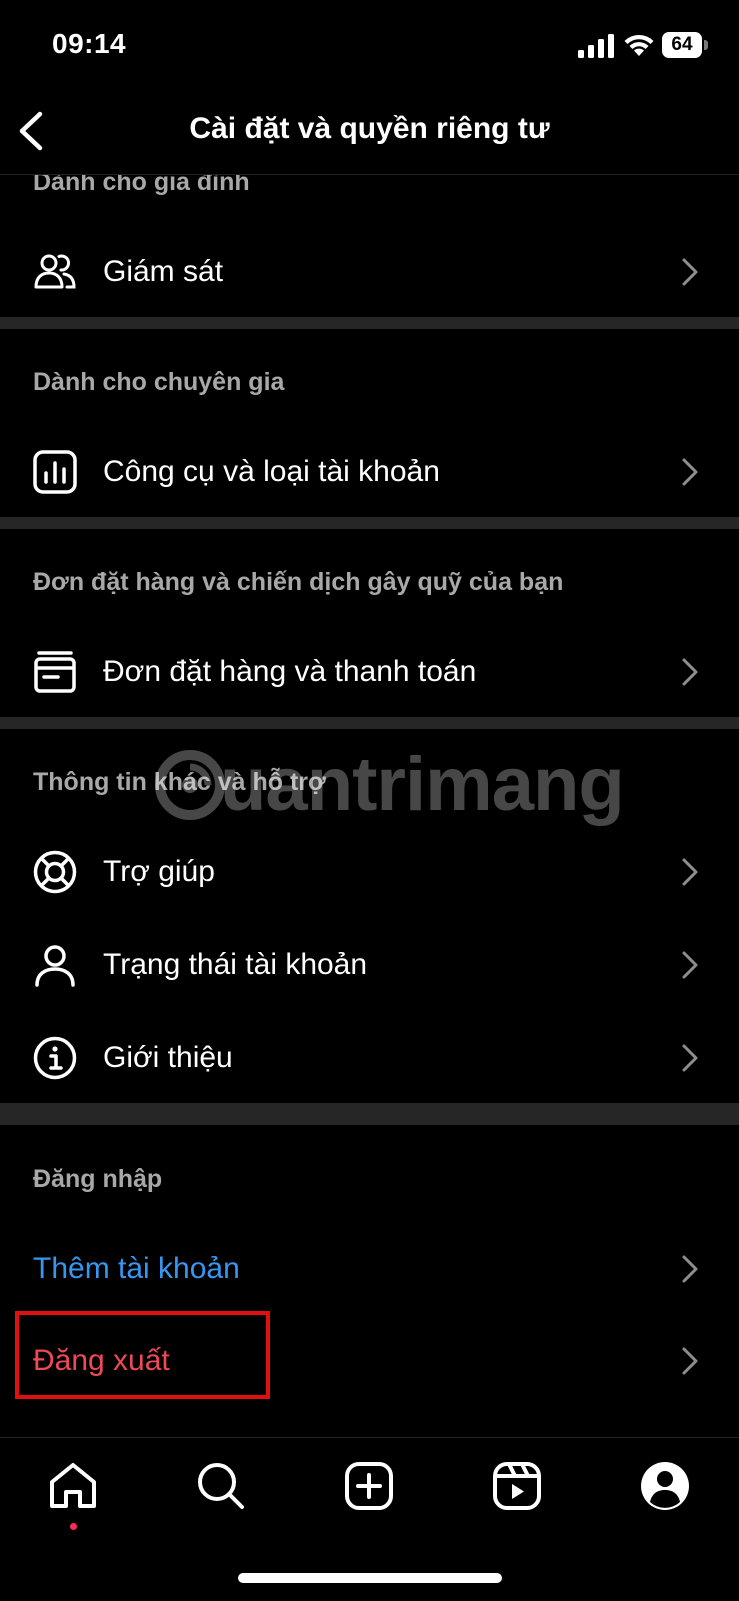 This screenshot has height=1601, width=739. I want to click on supervision-people-icon, so click(55, 271).